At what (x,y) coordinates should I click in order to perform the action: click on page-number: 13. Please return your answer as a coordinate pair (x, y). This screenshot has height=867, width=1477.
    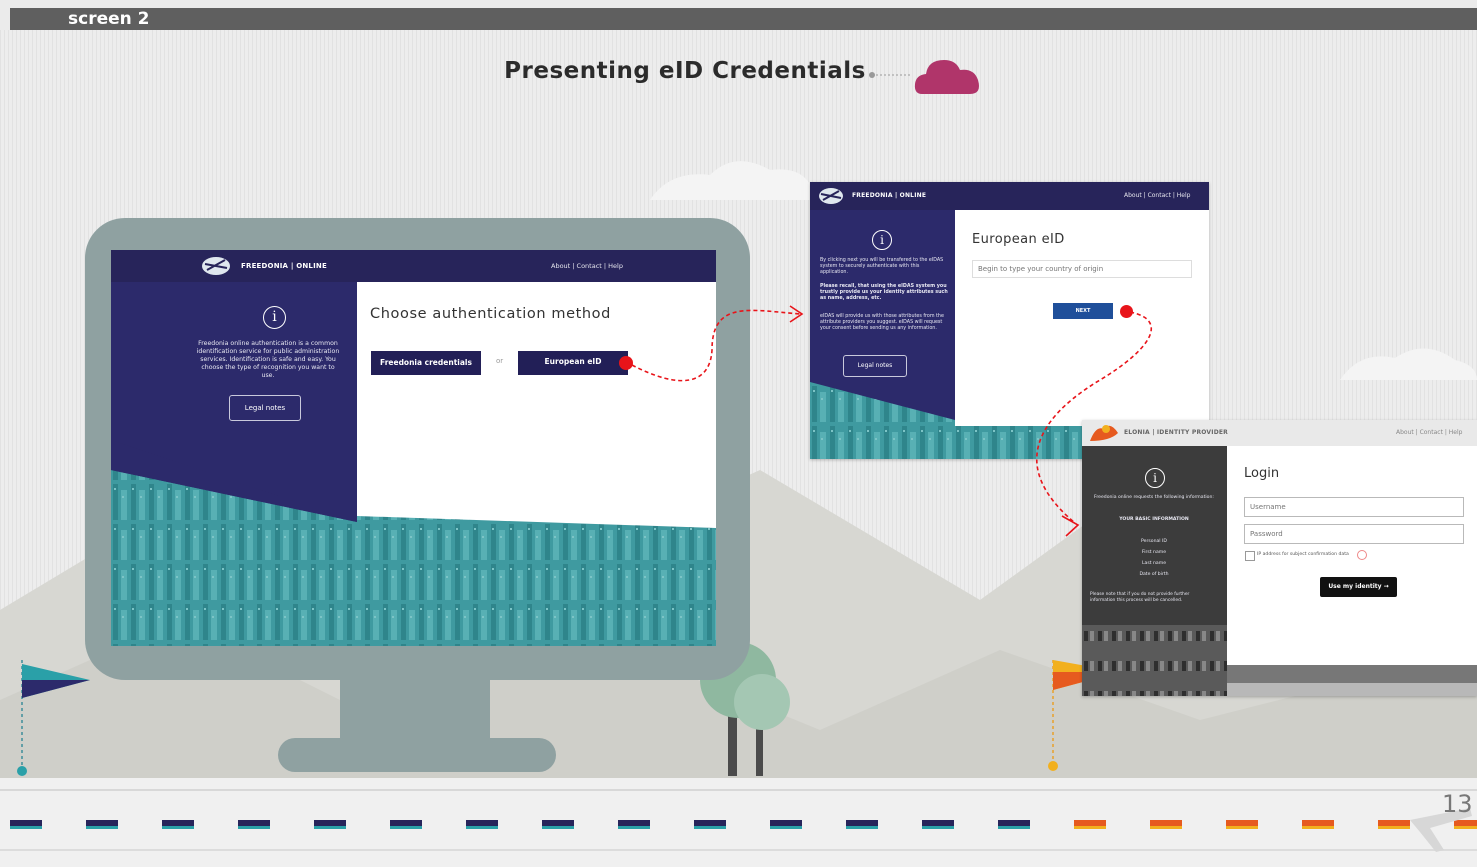
    Looking at the image, I should click on (1457, 804).